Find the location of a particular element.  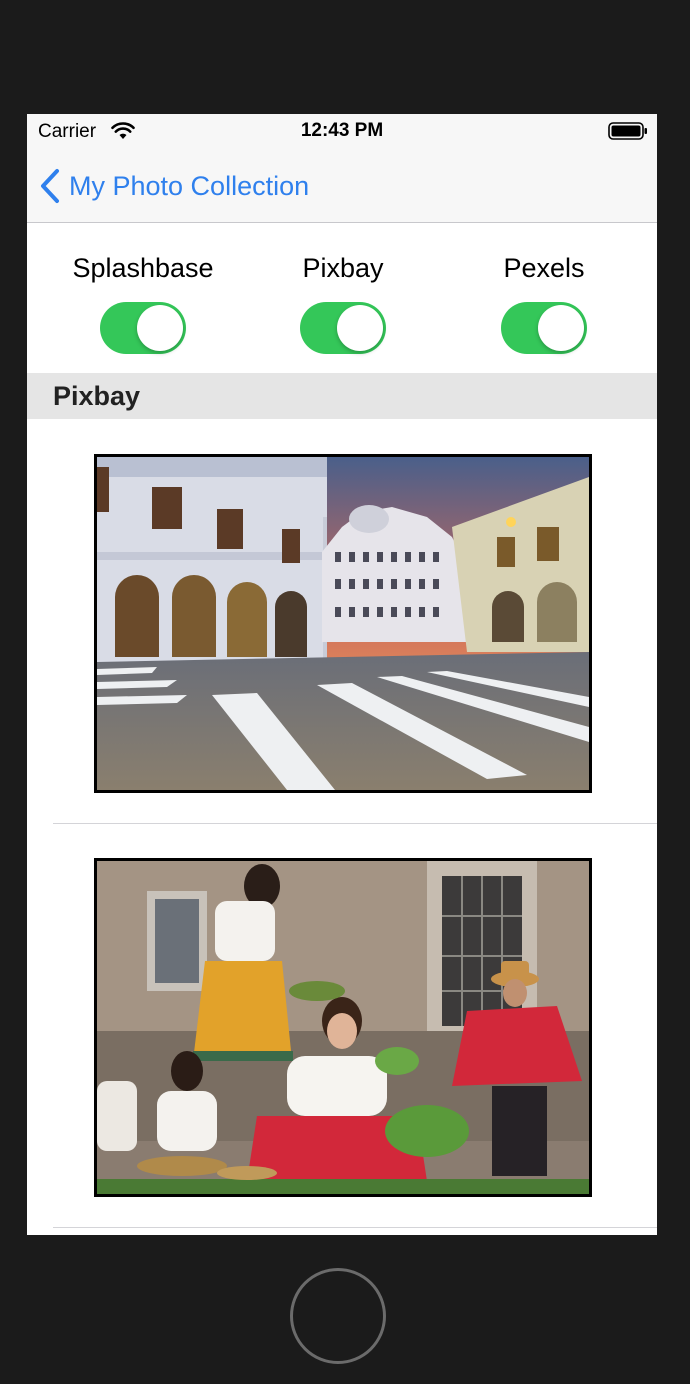

status-bar: Carrier 12:43 PM is located at coordinates (342, 132).